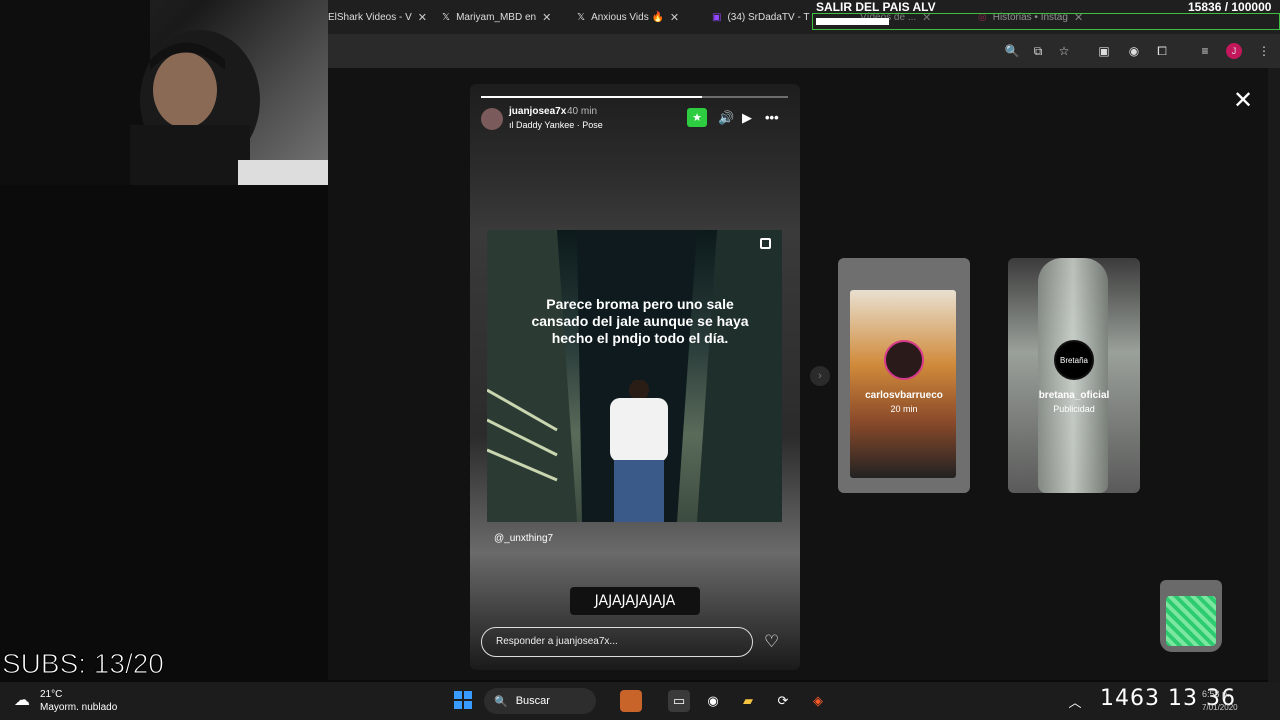 Image resolution: width=1280 pixels, height=720 pixels. Describe the element at coordinates (1074, 409) in the screenshot. I see `thumbnail-sponsored-label: Publicidad` at that location.